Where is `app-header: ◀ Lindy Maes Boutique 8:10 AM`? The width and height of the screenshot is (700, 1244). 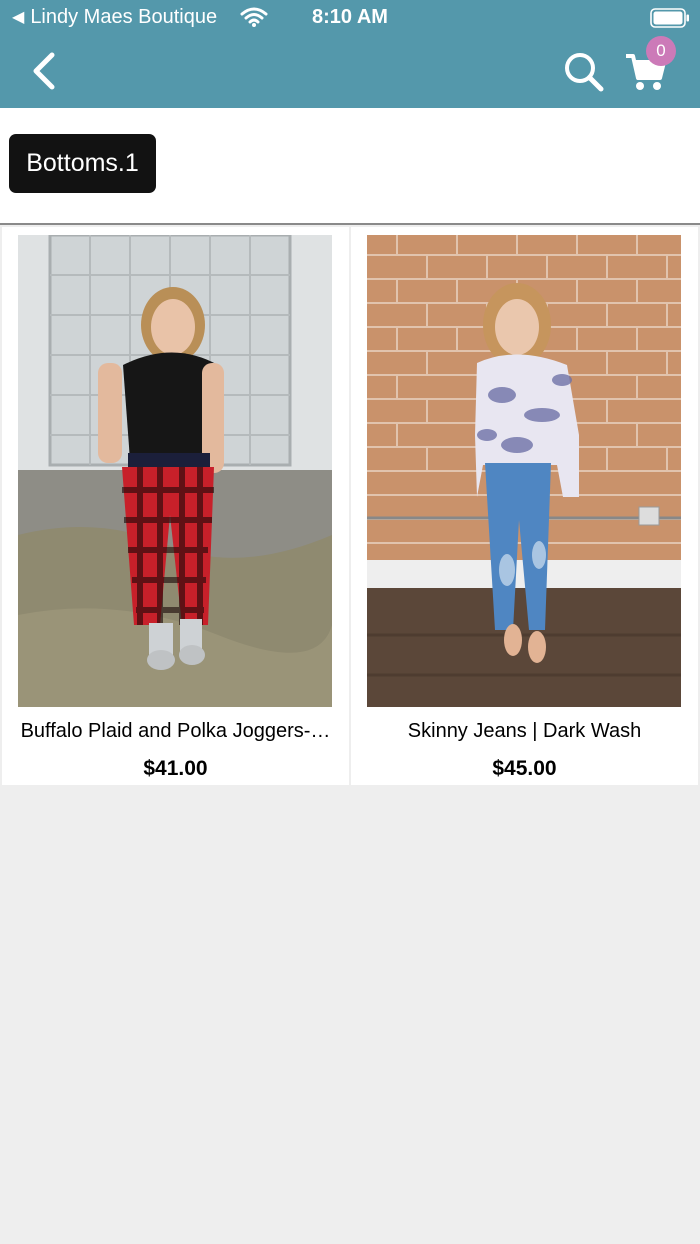 app-header: ◀ Lindy Maes Boutique 8:10 AM is located at coordinates (350, 54).